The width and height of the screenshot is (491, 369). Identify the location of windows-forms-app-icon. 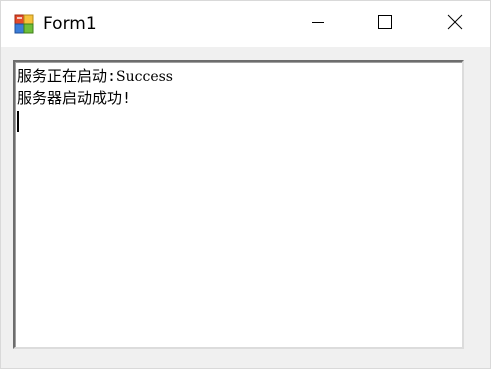
(24, 24).